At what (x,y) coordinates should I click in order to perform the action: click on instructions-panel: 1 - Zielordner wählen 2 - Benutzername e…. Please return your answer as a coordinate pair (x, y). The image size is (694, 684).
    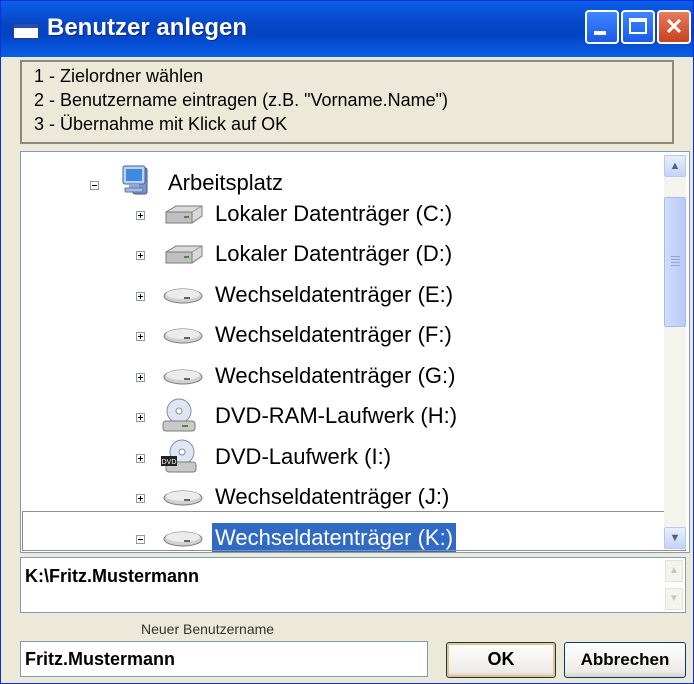
    Looking at the image, I should click on (347, 102).